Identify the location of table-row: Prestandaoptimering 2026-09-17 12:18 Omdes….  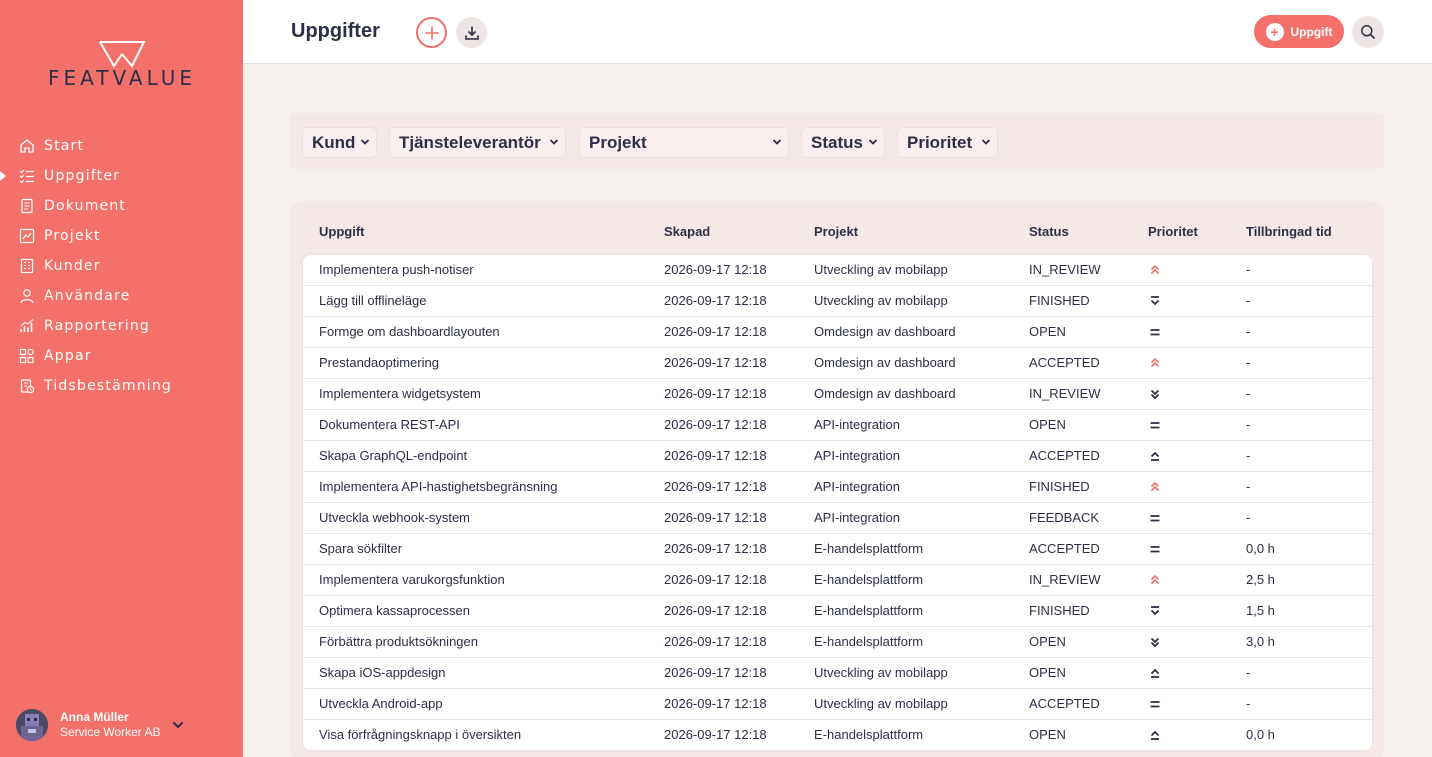
(837, 363).